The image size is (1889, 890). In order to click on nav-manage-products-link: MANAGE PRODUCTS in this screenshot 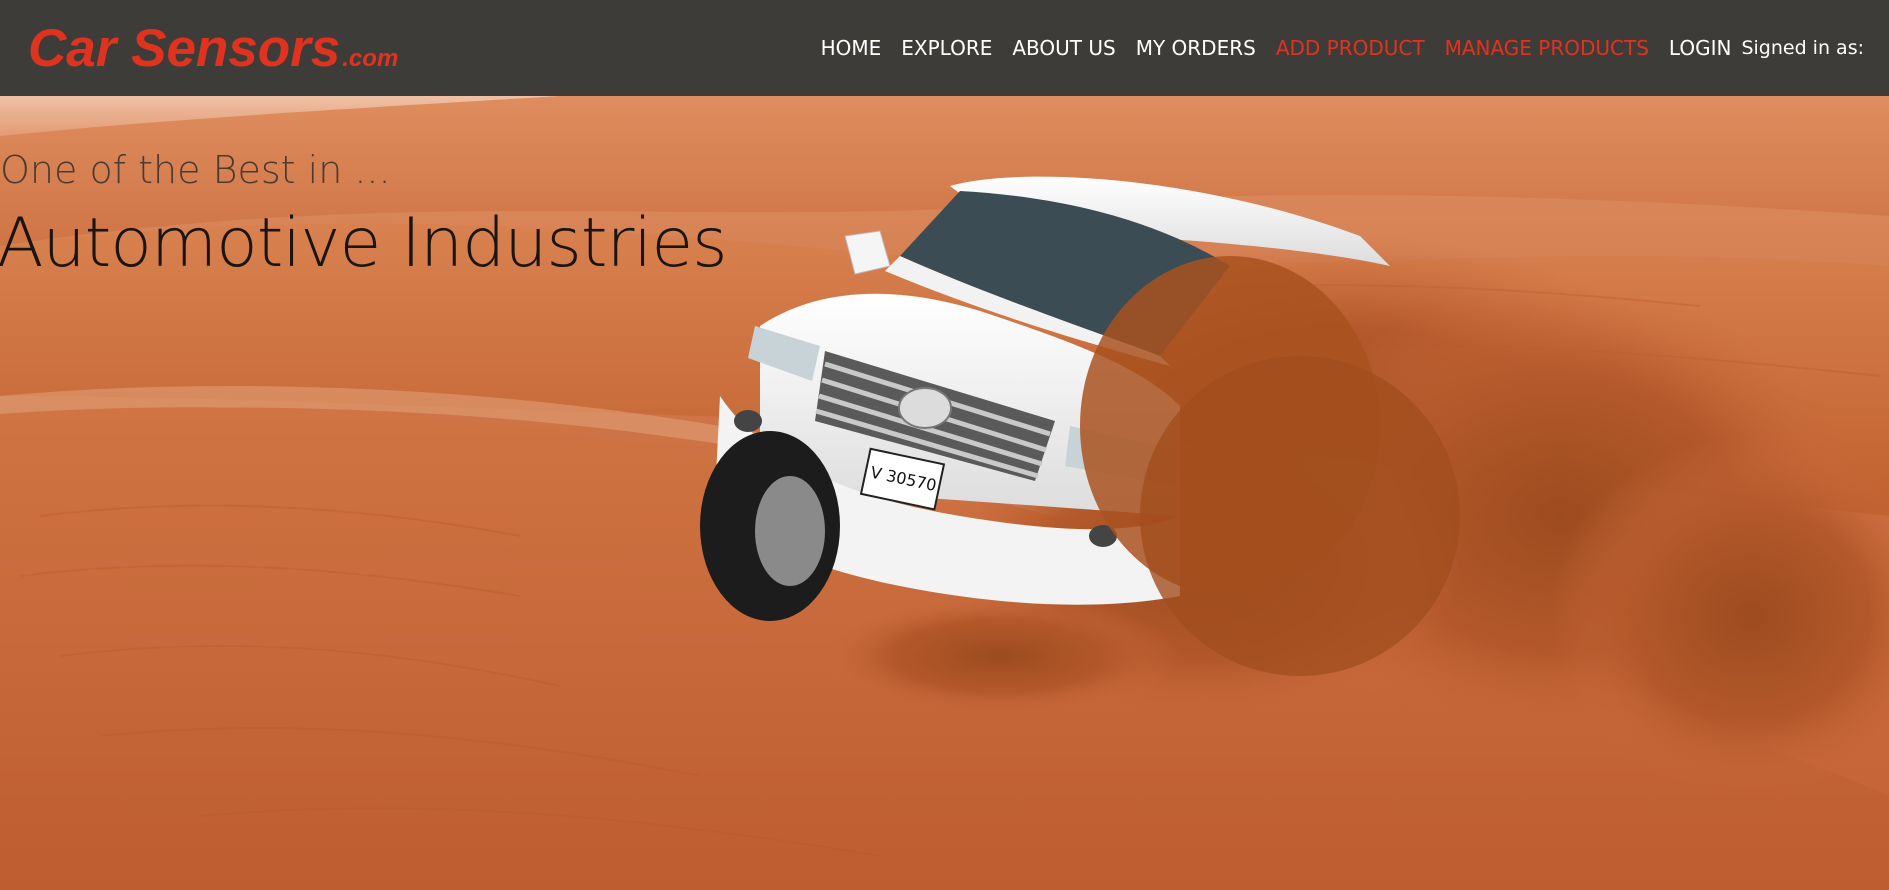, I will do `click(1547, 48)`.